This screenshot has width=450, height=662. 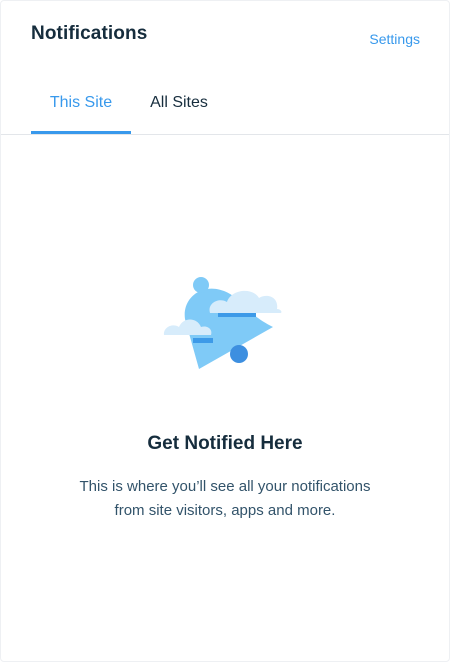 What do you see at coordinates (81, 107) in the screenshot?
I see `tab-this-site: This Site` at bounding box center [81, 107].